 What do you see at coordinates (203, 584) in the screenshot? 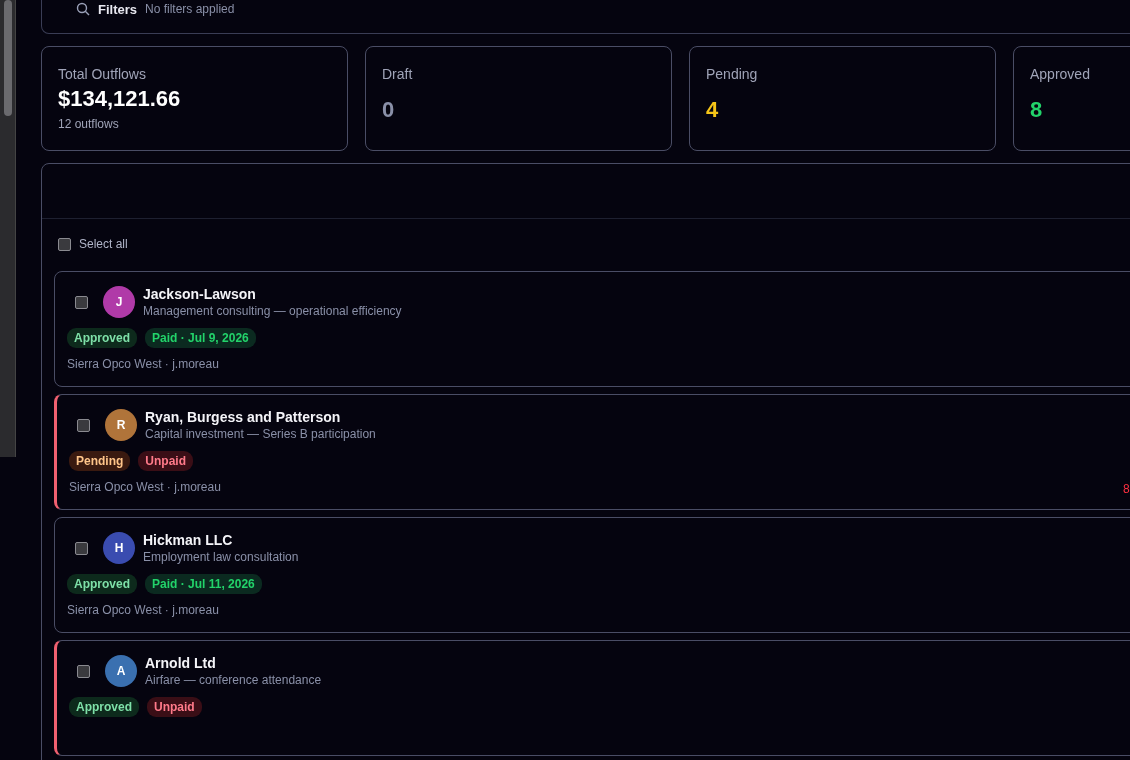
I see `payment-tag: Paid · Jul 11, 2026` at bounding box center [203, 584].